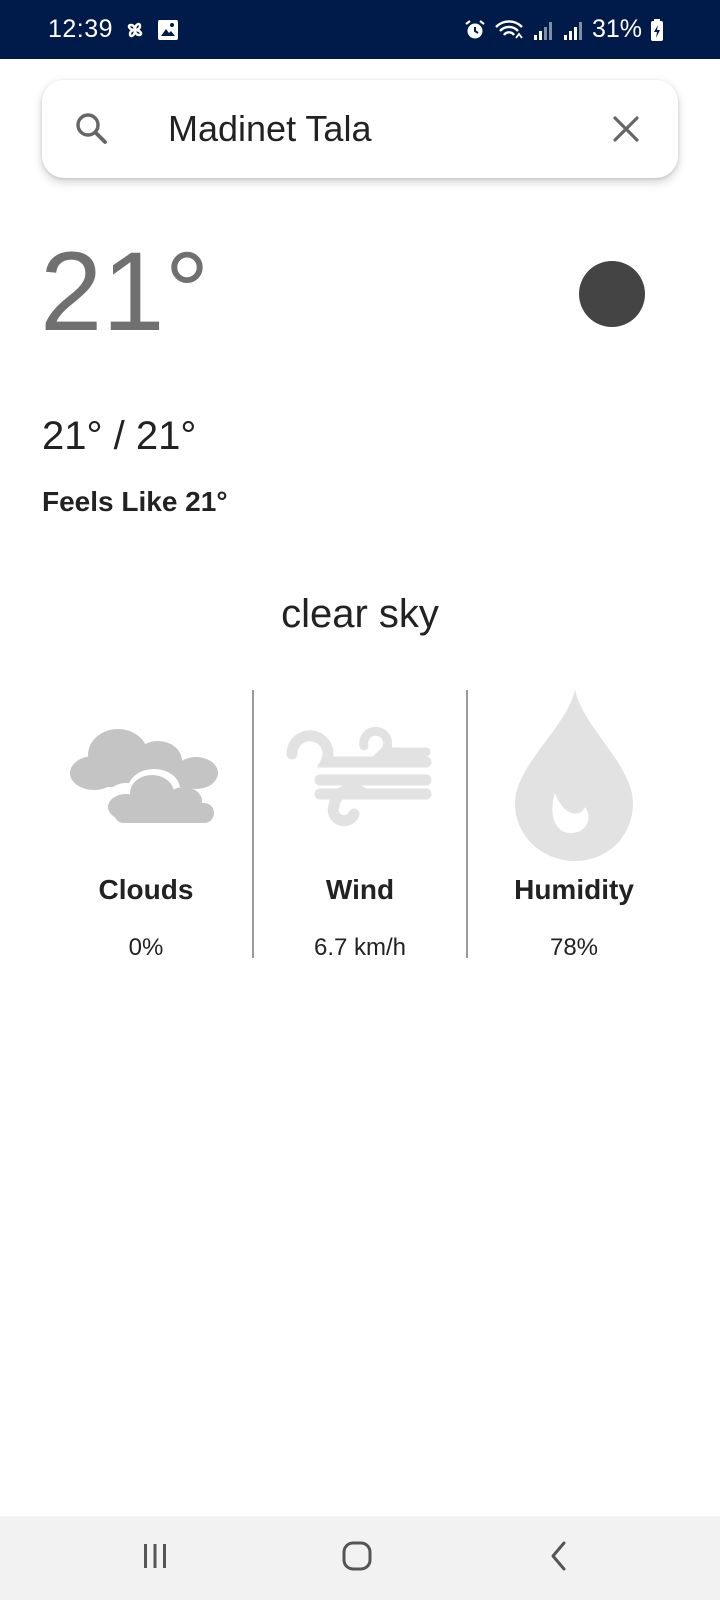 Image resolution: width=720 pixels, height=1600 pixels. I want to click on current-temperature: 21°, so click(125, 291).